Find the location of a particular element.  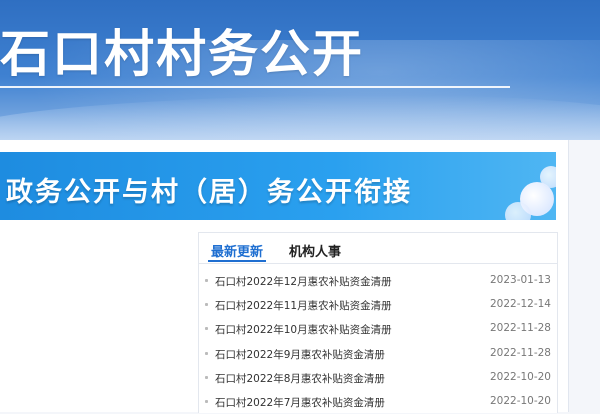

list-item: 石口村2022年10月惠农补贴资金清册 2022-11-28 is located at coordinates (378, 329).